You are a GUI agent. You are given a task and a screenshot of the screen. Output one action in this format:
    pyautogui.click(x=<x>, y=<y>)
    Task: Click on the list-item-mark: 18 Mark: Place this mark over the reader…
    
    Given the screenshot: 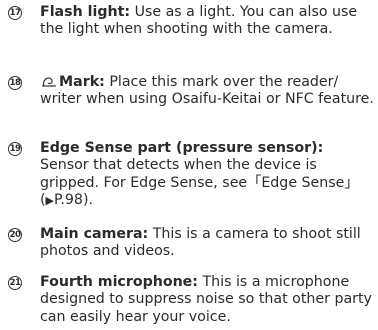 What is the action you would take?
    pyautogui.click(x=191, y=91)
    